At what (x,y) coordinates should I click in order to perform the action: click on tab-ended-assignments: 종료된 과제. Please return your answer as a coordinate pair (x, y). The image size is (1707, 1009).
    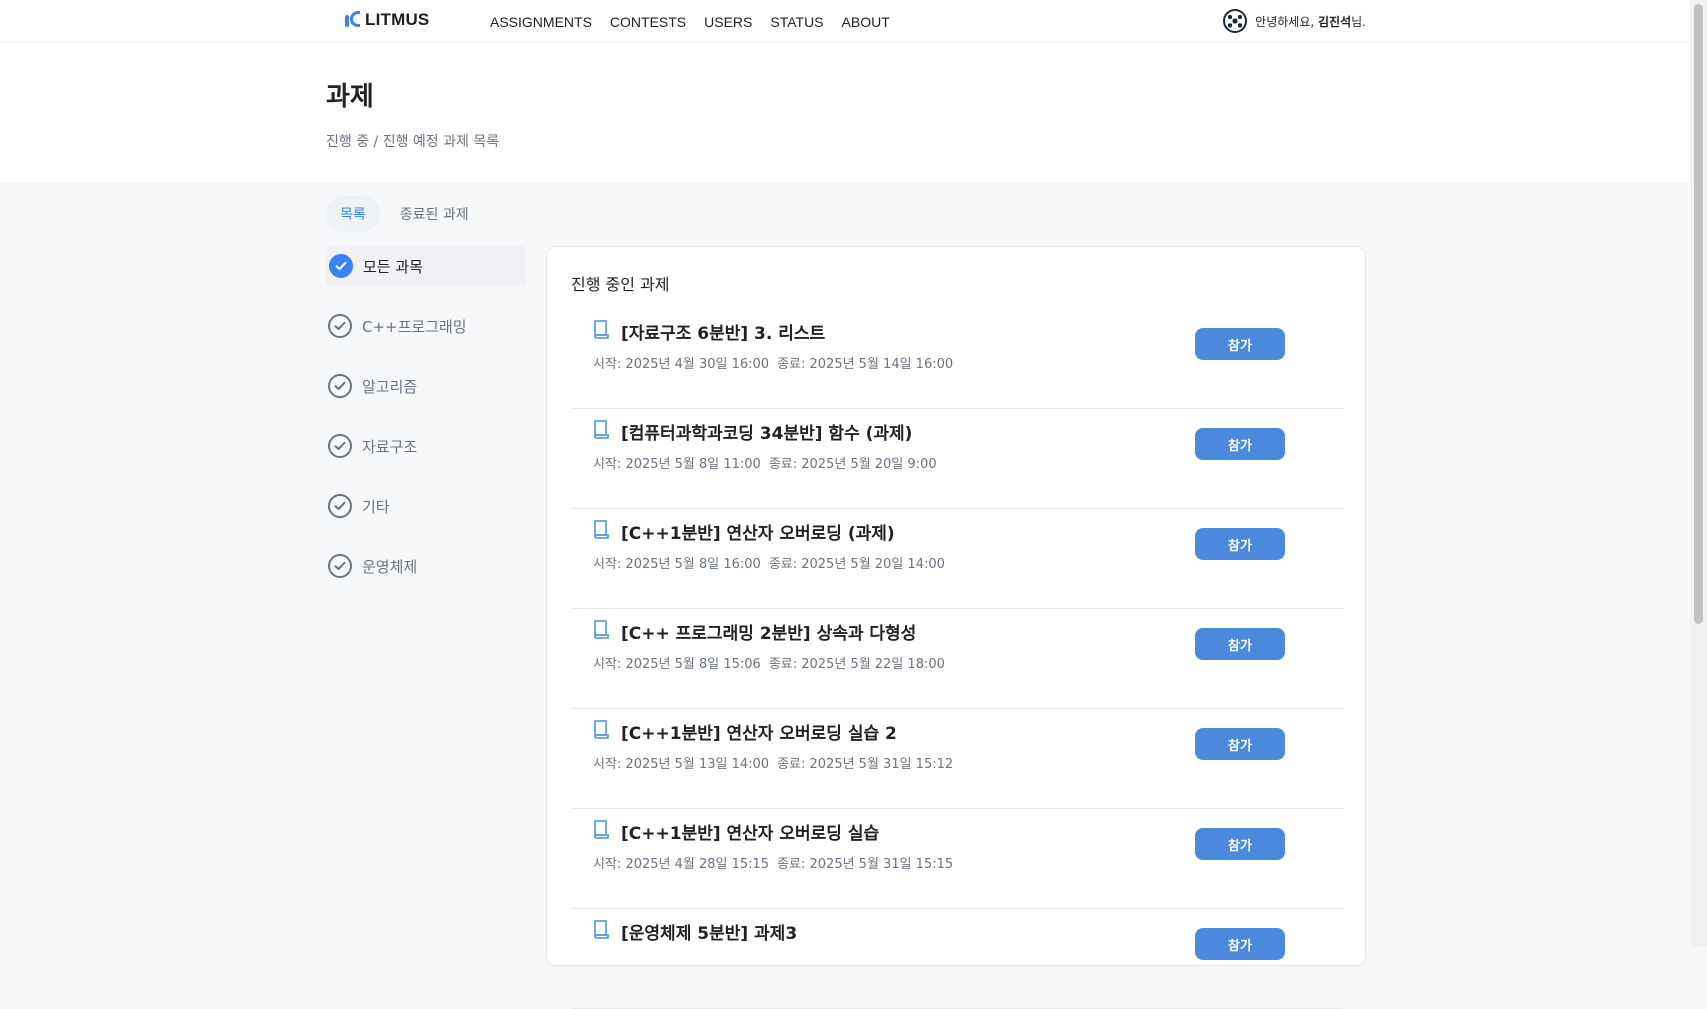
    Looking at the image, I should click on (434, 214).